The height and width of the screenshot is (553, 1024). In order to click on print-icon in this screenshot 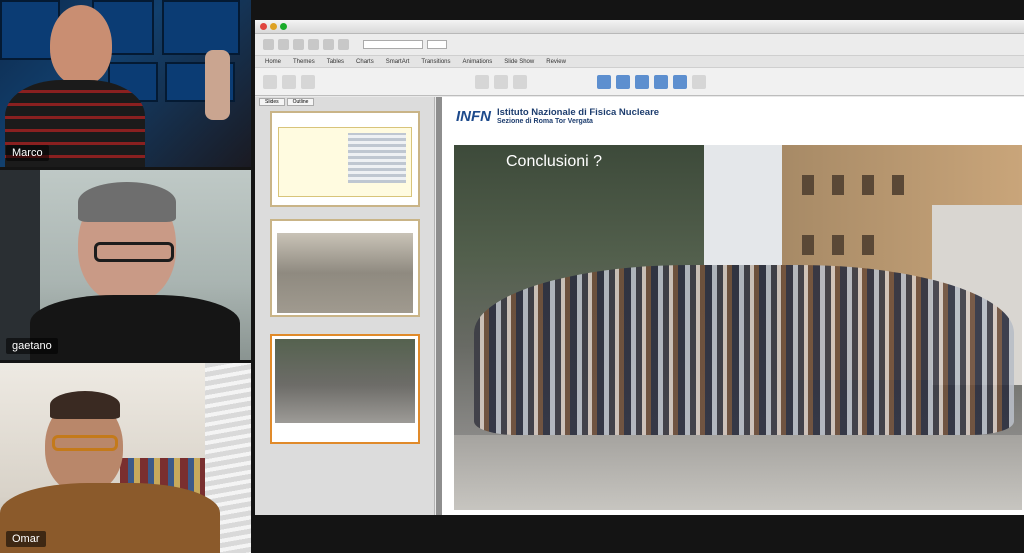, I will do `click(313, 44)`.